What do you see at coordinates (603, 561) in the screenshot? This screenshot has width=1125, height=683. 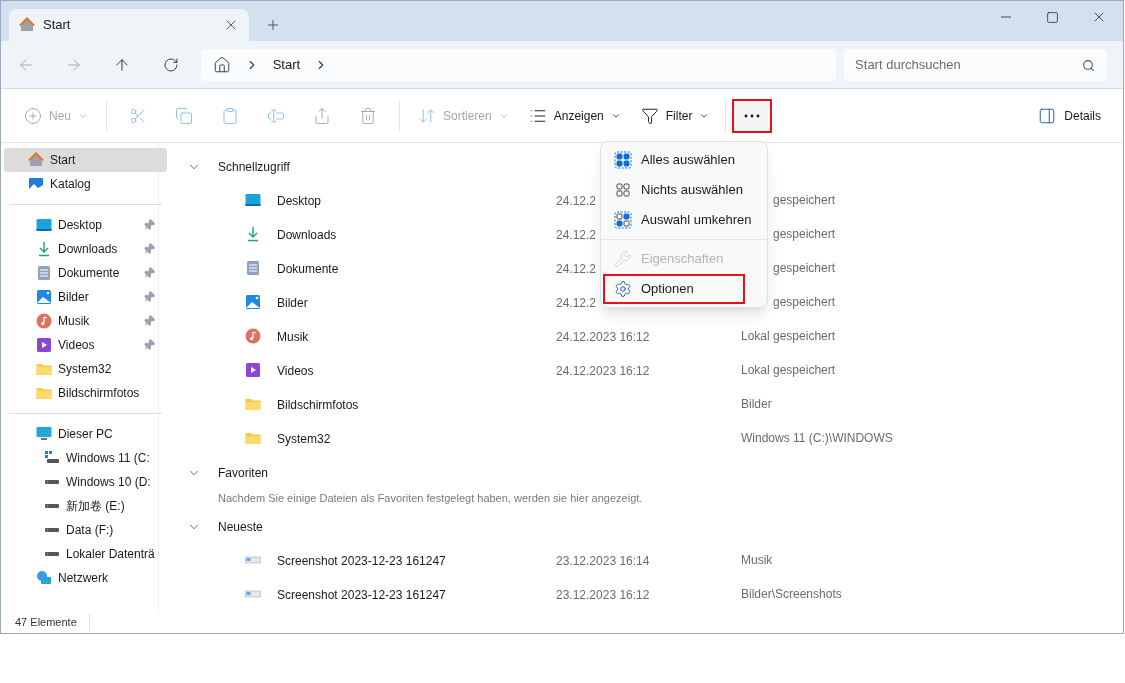 I see `date-cell: 23.12.2023 16:14` at bounding box center [603, 561].